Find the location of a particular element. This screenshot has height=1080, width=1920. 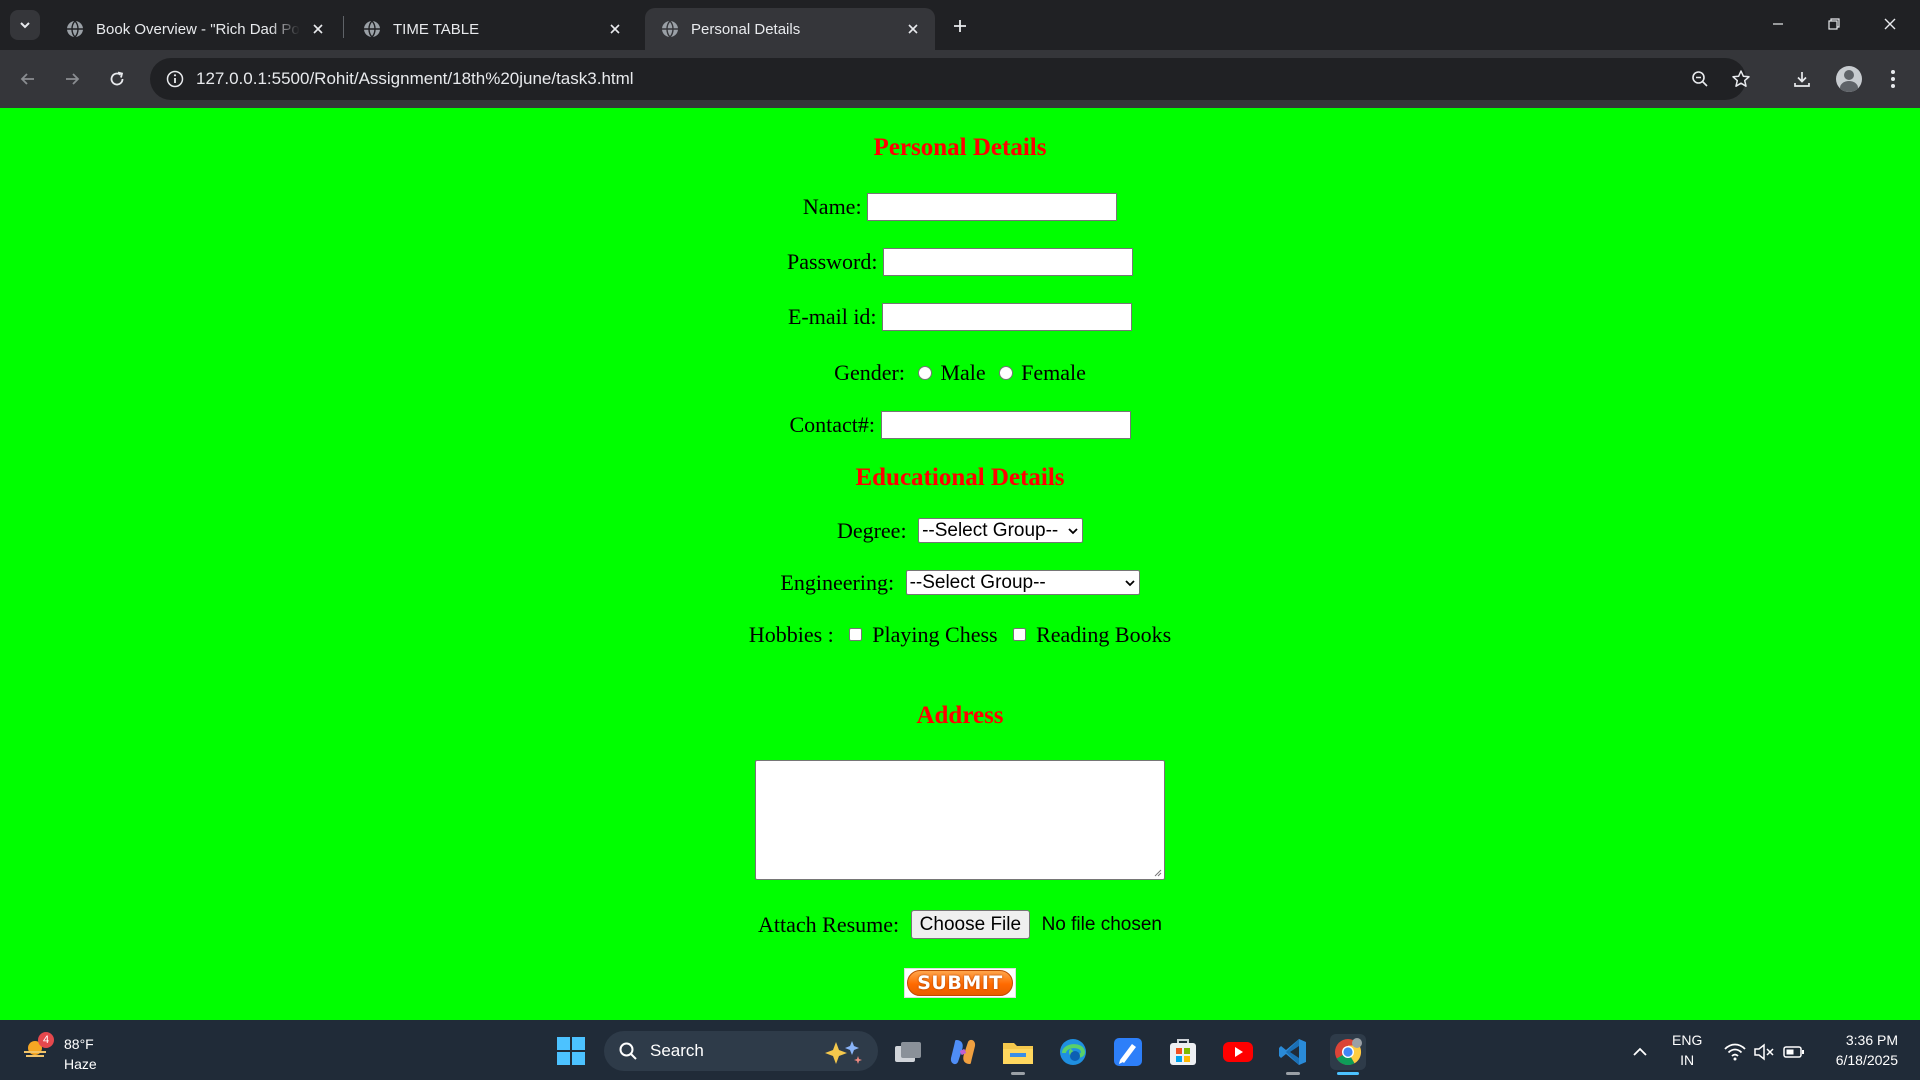

hobbies-row: Hobbies : Playing Chess Reading Books is located at coordinates (960, 634).